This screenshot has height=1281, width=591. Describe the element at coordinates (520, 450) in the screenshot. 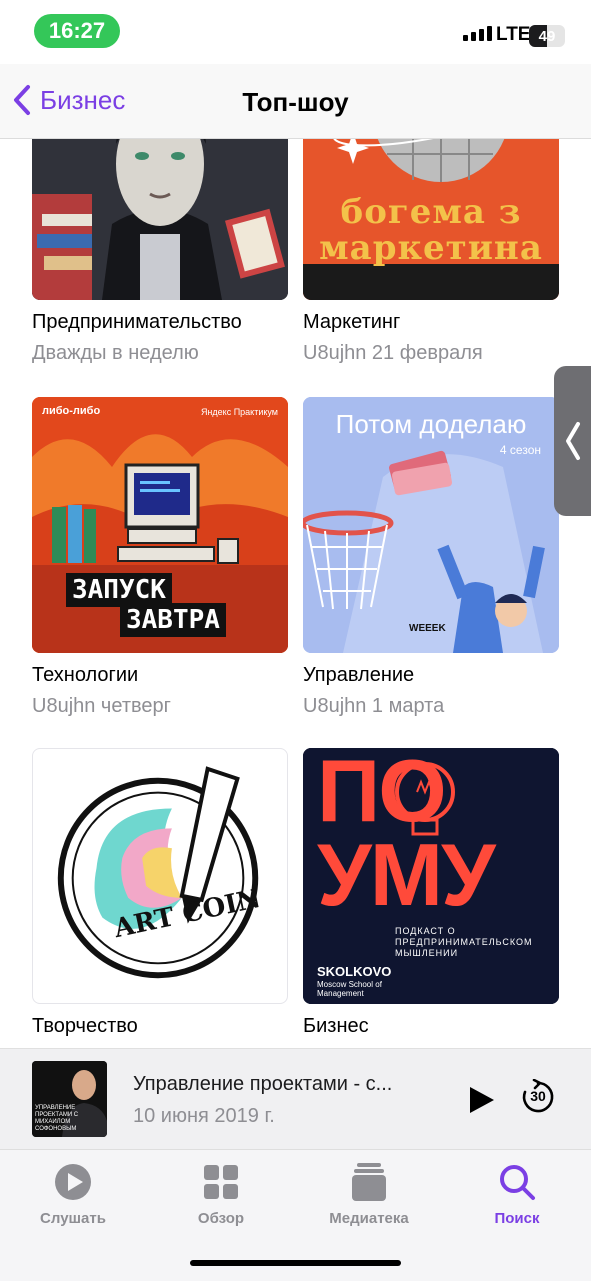

I see `artwork-season: 4 сезон` at that location.